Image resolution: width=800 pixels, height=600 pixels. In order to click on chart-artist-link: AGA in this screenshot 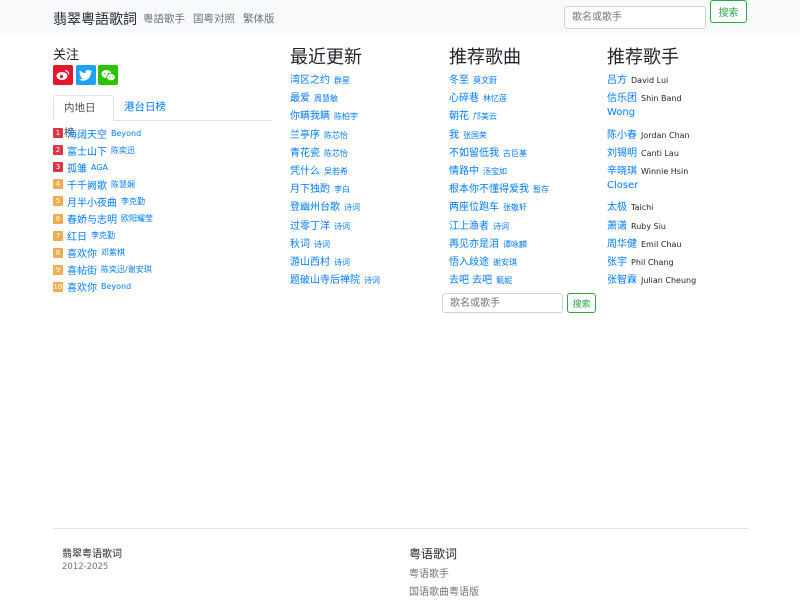, I will do `click(99, 167)`.